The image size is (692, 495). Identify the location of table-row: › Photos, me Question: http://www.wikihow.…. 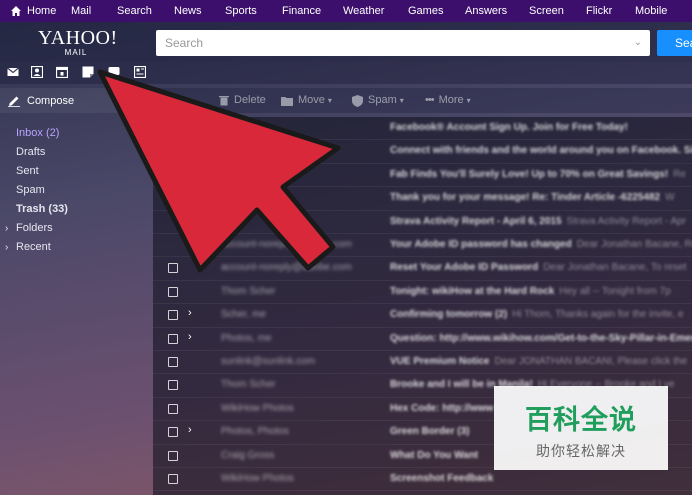
(422, 339).